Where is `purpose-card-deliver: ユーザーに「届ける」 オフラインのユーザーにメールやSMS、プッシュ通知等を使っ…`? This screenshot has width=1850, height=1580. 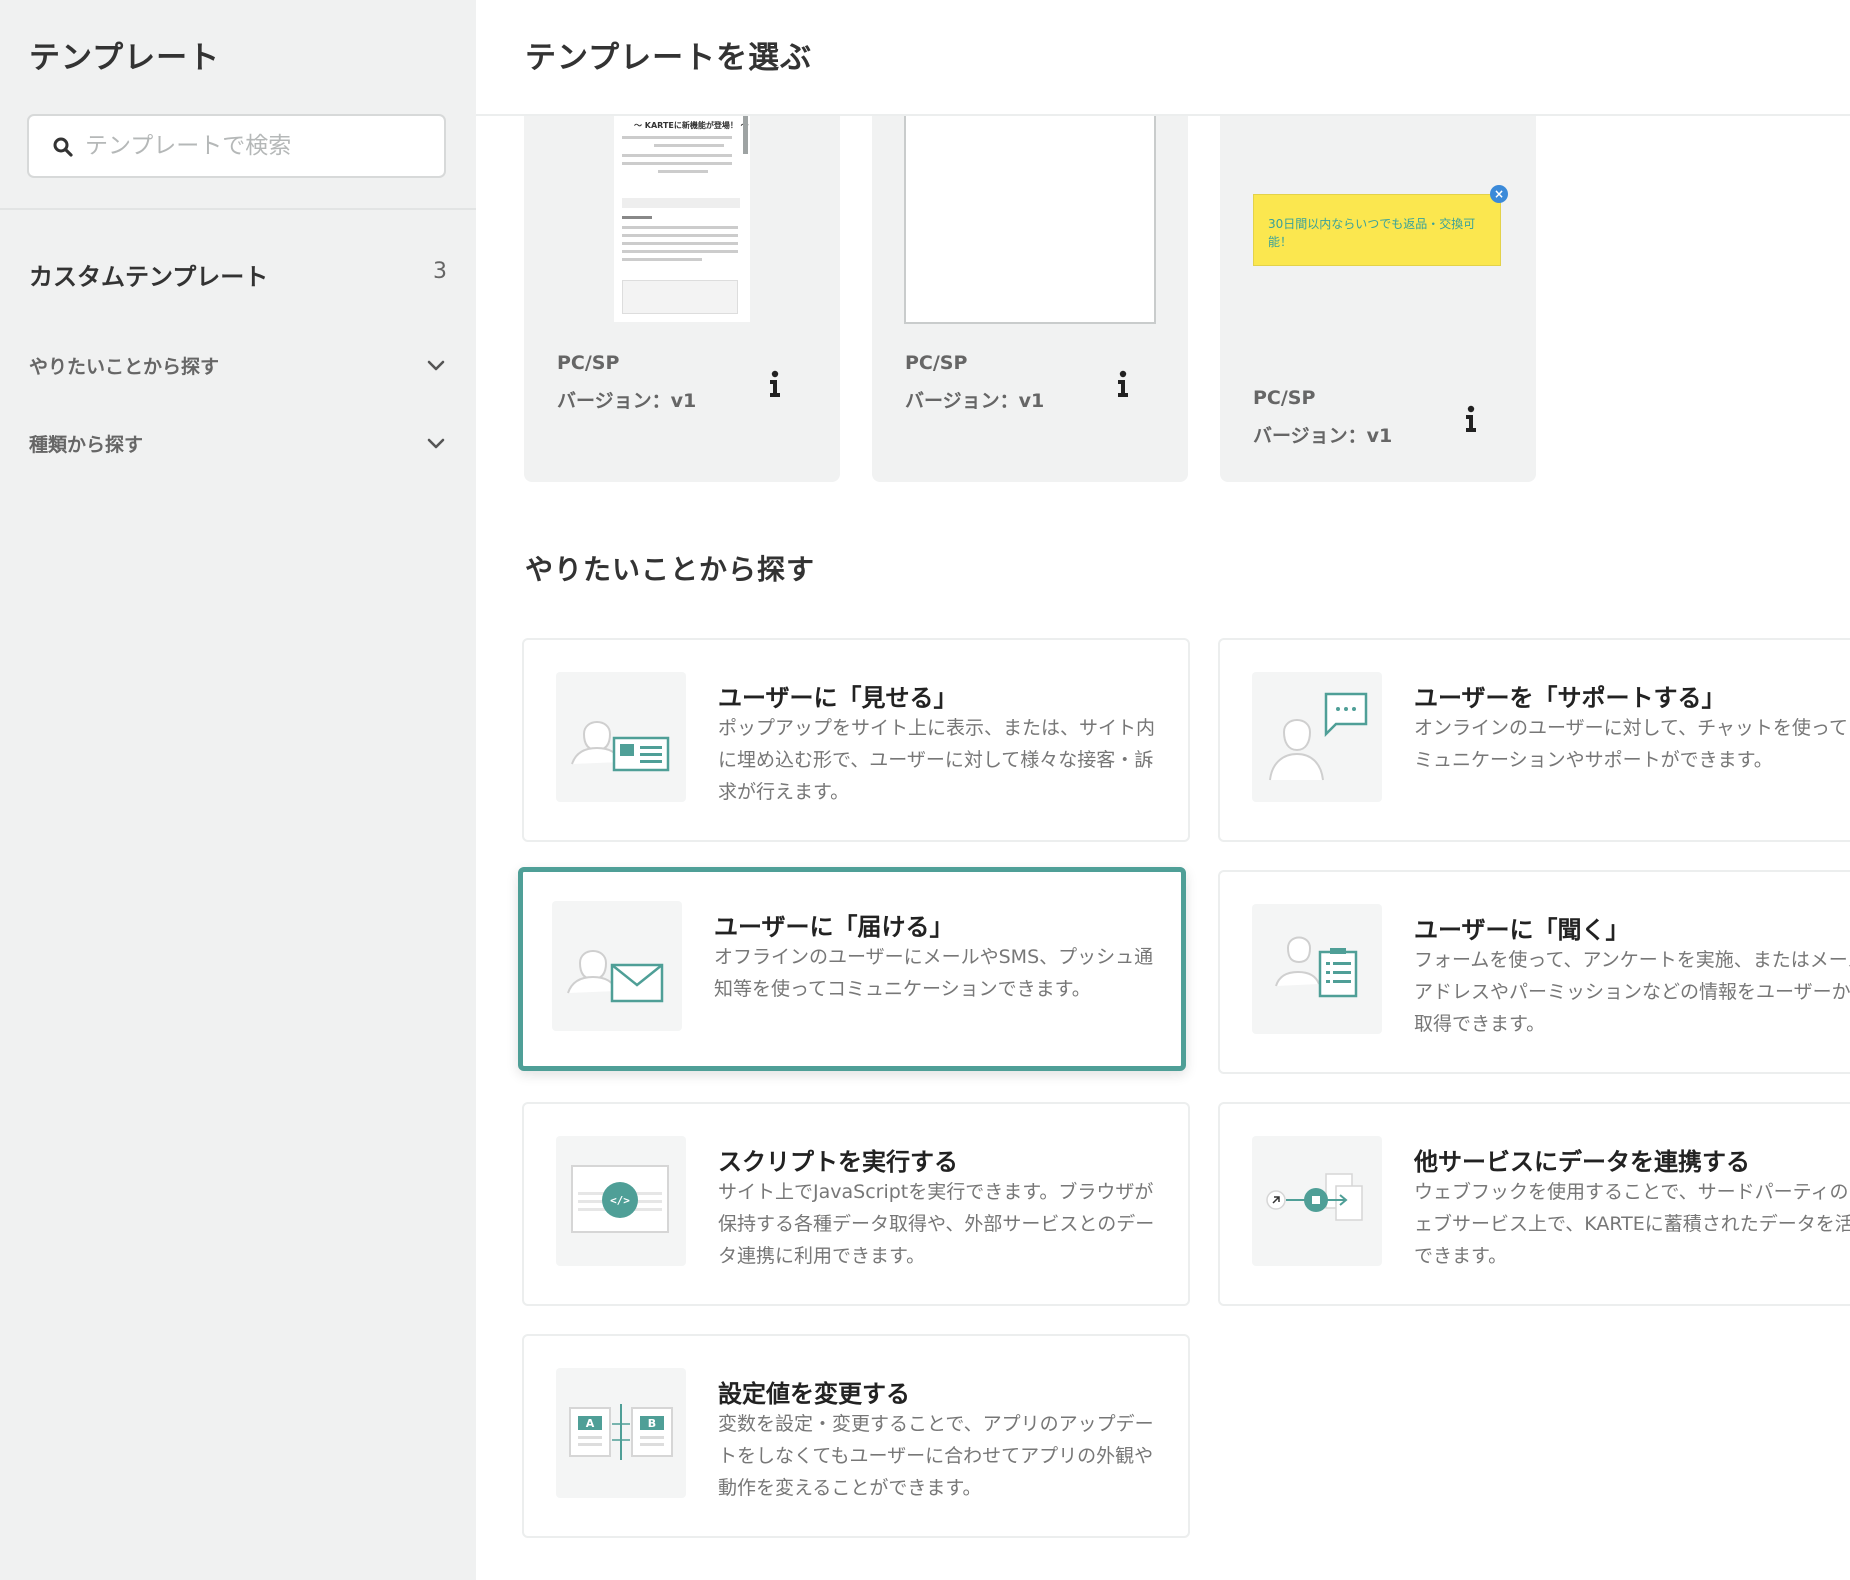
purpose-card-deliver: ユーザーに「届ける」 オフラインのユーザーにメールやSMS、プッシュ通知等を使っ… is located at coordinates (852, 969).